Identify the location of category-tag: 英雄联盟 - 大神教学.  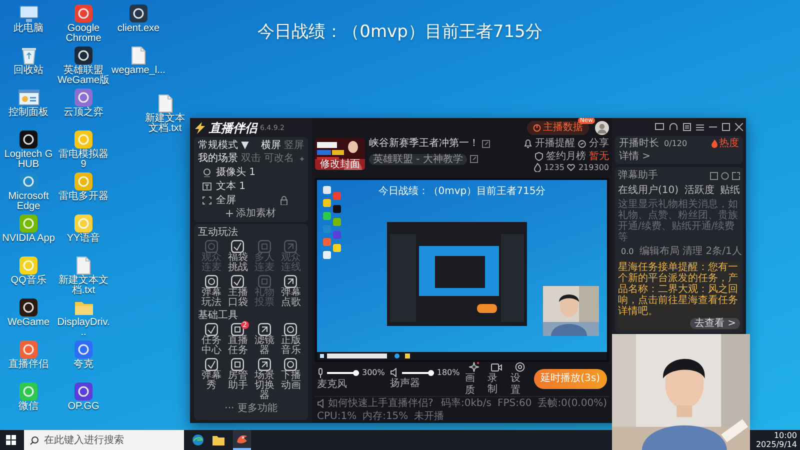
(418, 159).